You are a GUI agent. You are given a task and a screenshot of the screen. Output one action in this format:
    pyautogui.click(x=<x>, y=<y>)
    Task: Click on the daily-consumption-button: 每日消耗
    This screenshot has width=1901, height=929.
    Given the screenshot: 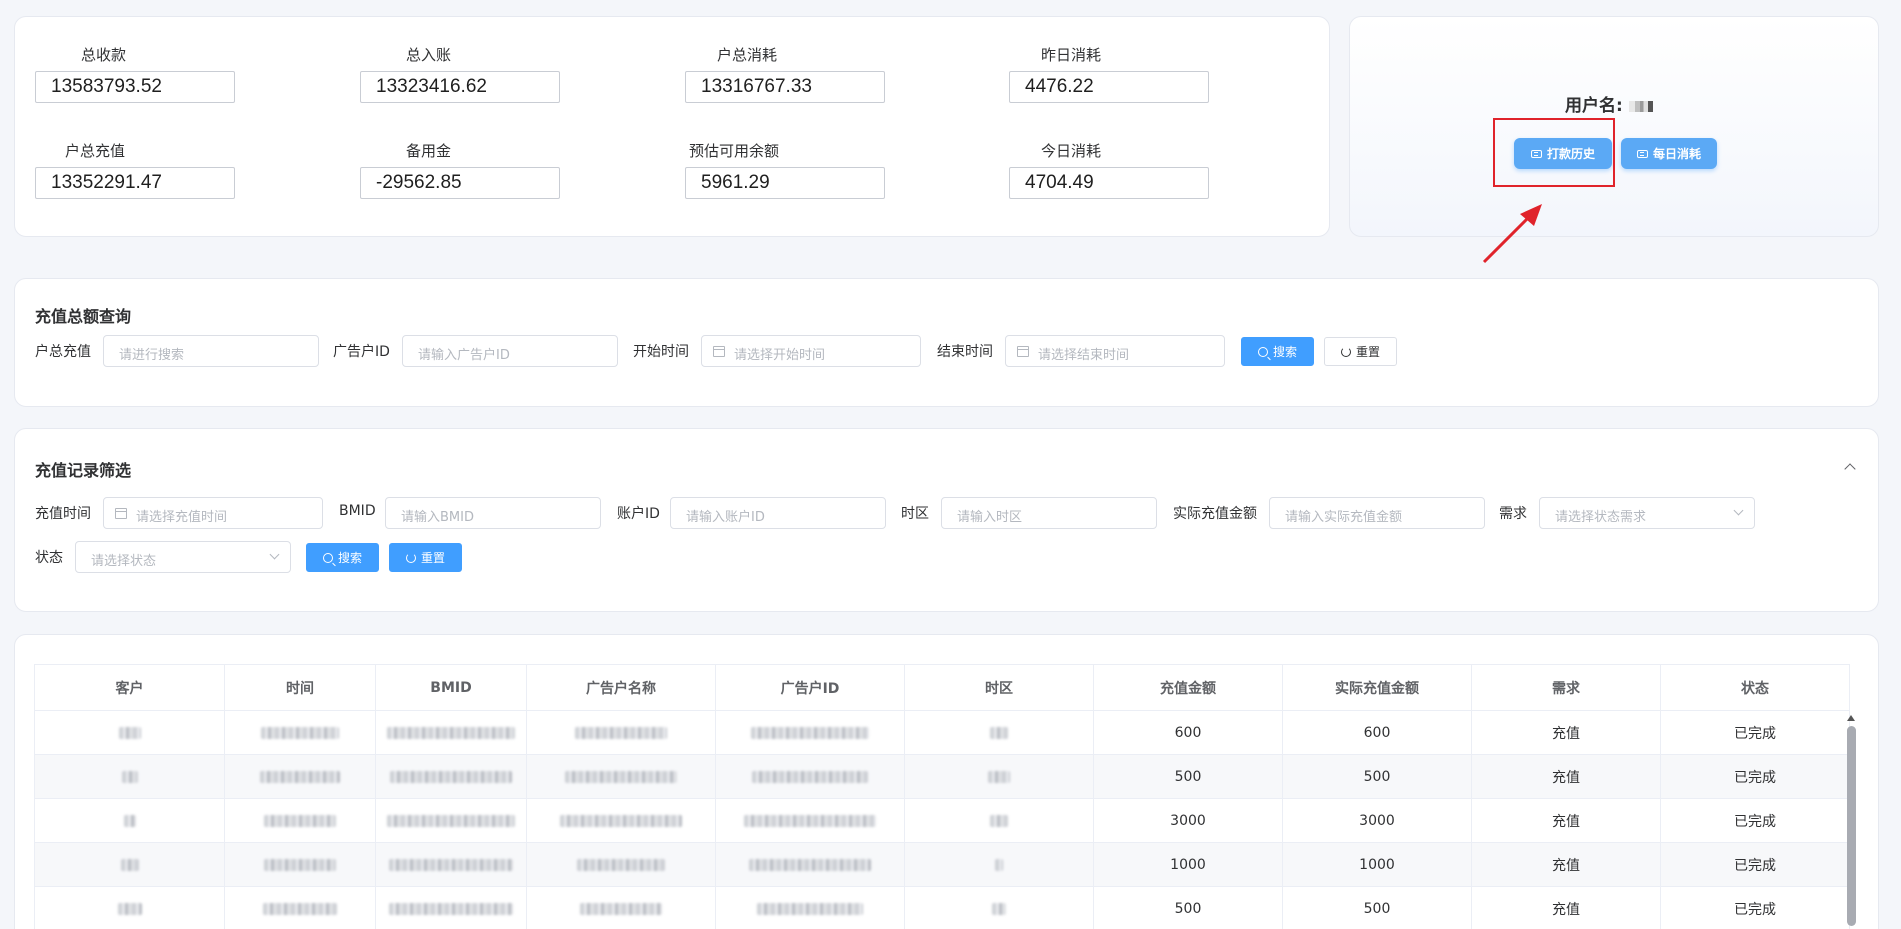 What is the action you would take?
    pyautogui.click(x=1669, y=153)
    